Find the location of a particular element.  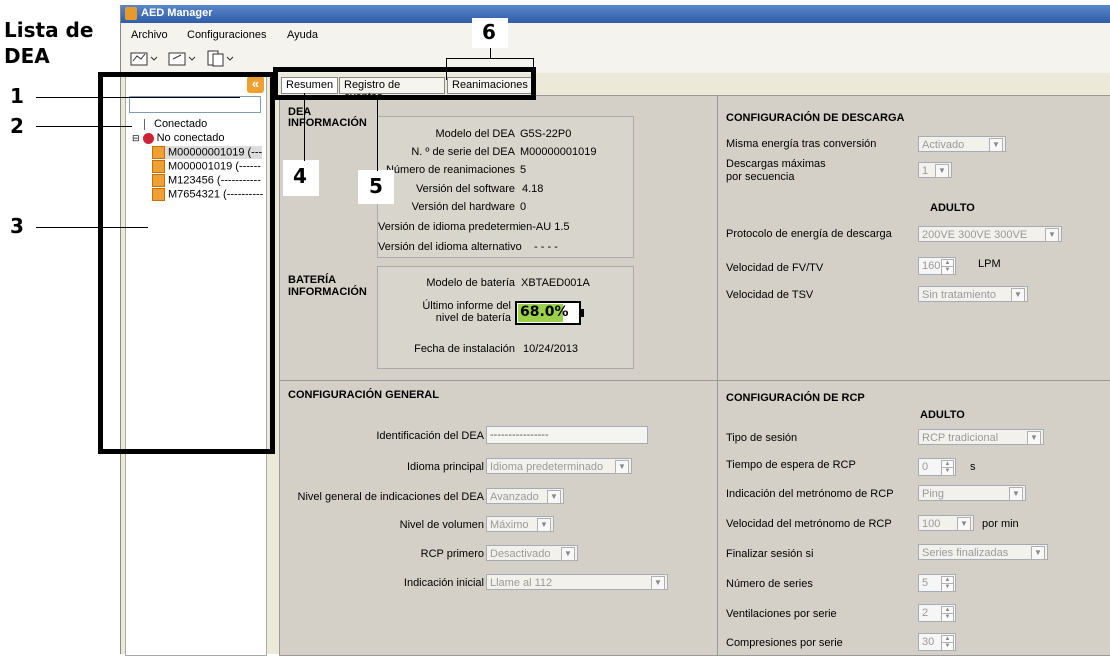

max-shocks-select: 1 ▼ is located at coordinates (935, 170).